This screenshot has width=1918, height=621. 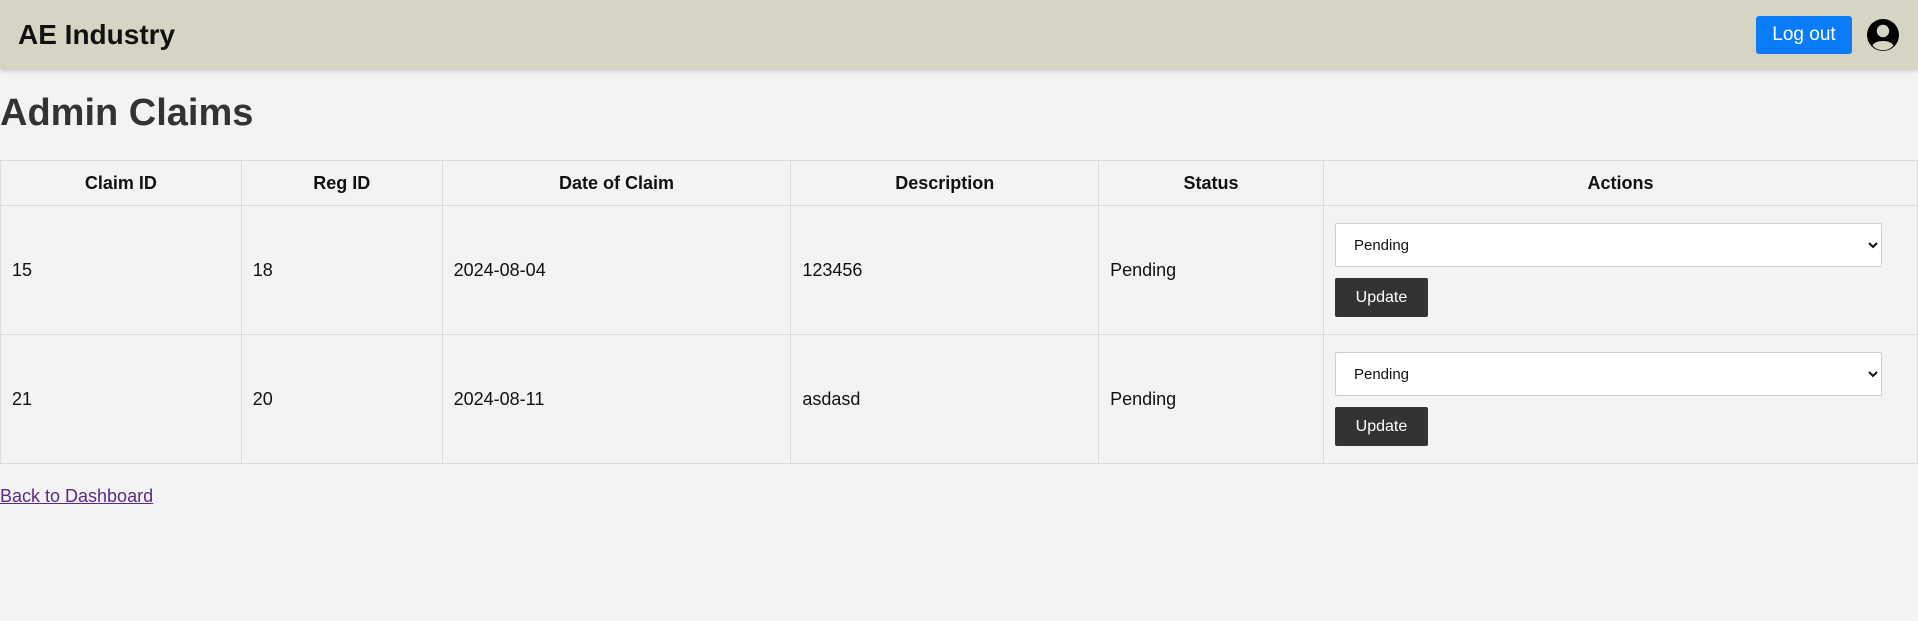 I want to click on brand-title: AE Industry, so click(x=96, y=35).